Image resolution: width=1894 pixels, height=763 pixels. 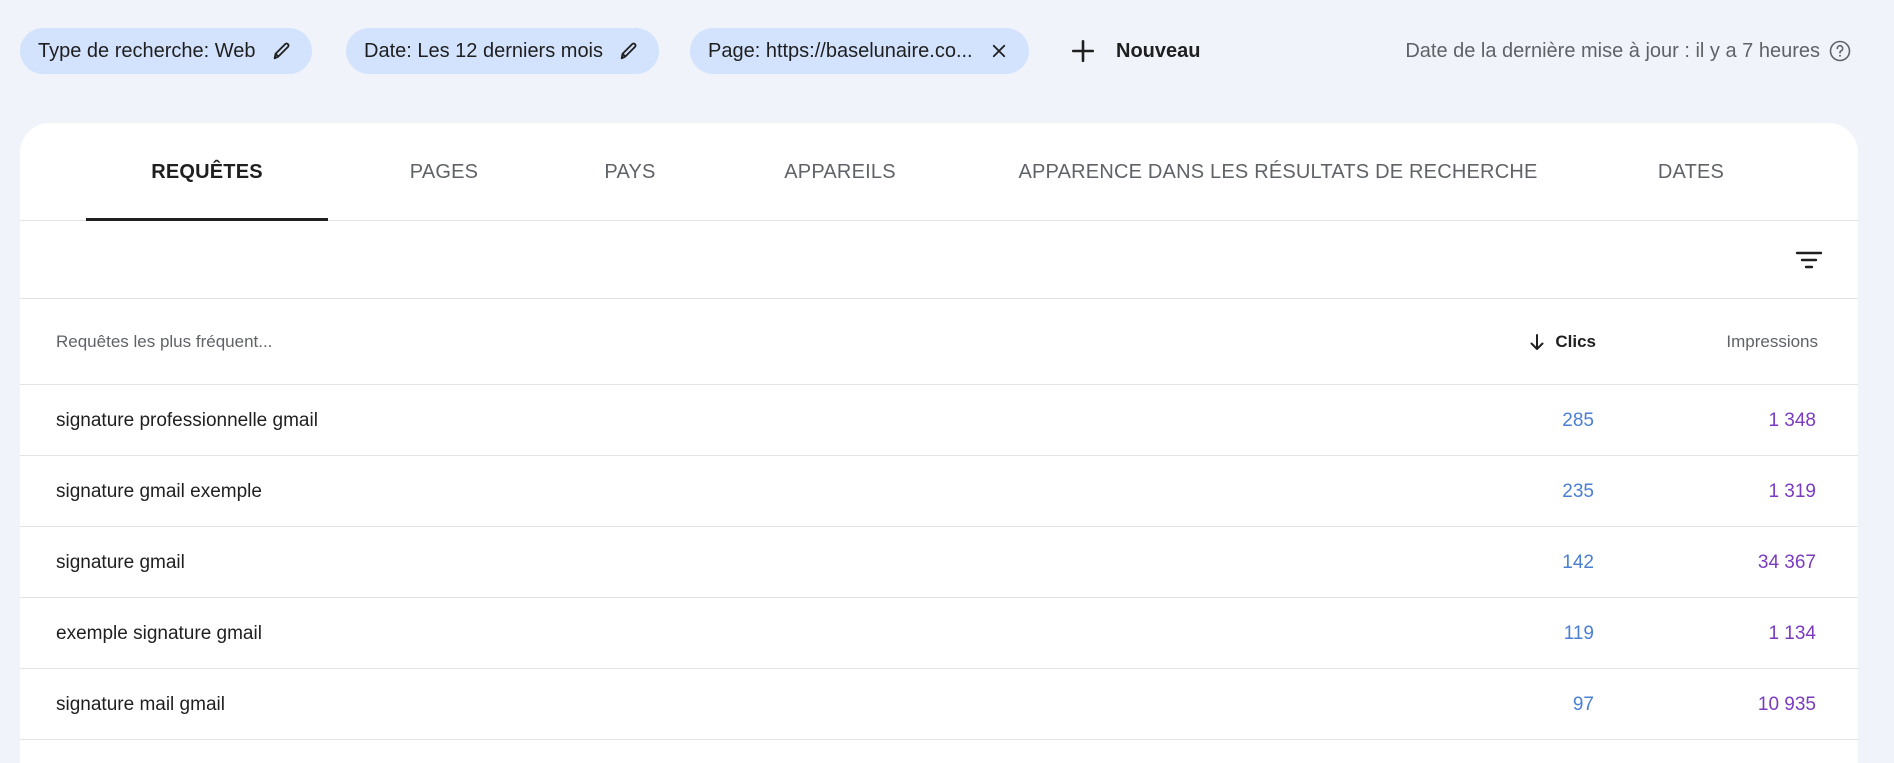 I want to click on help-circle-icon, so click(x=1840, y=51).